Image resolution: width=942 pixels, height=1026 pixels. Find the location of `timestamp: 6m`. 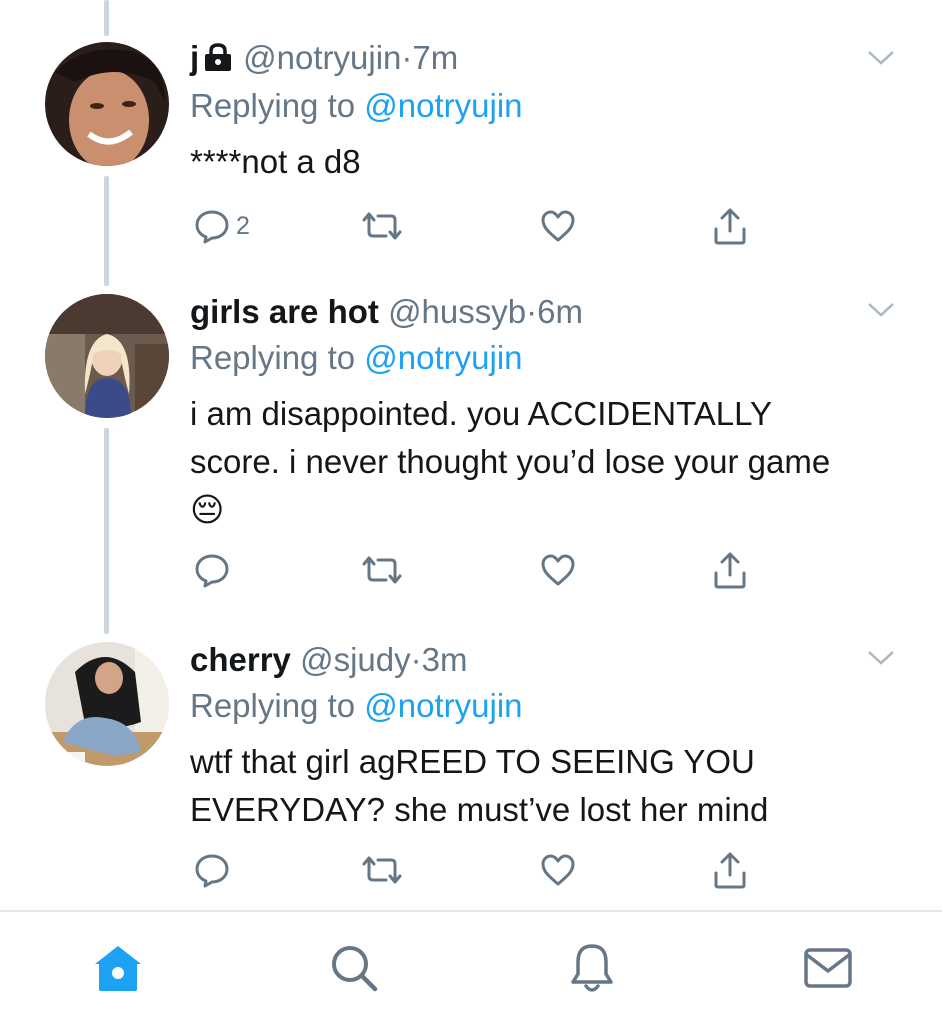

timestamp: 6m is located at coordinates (560, 311).